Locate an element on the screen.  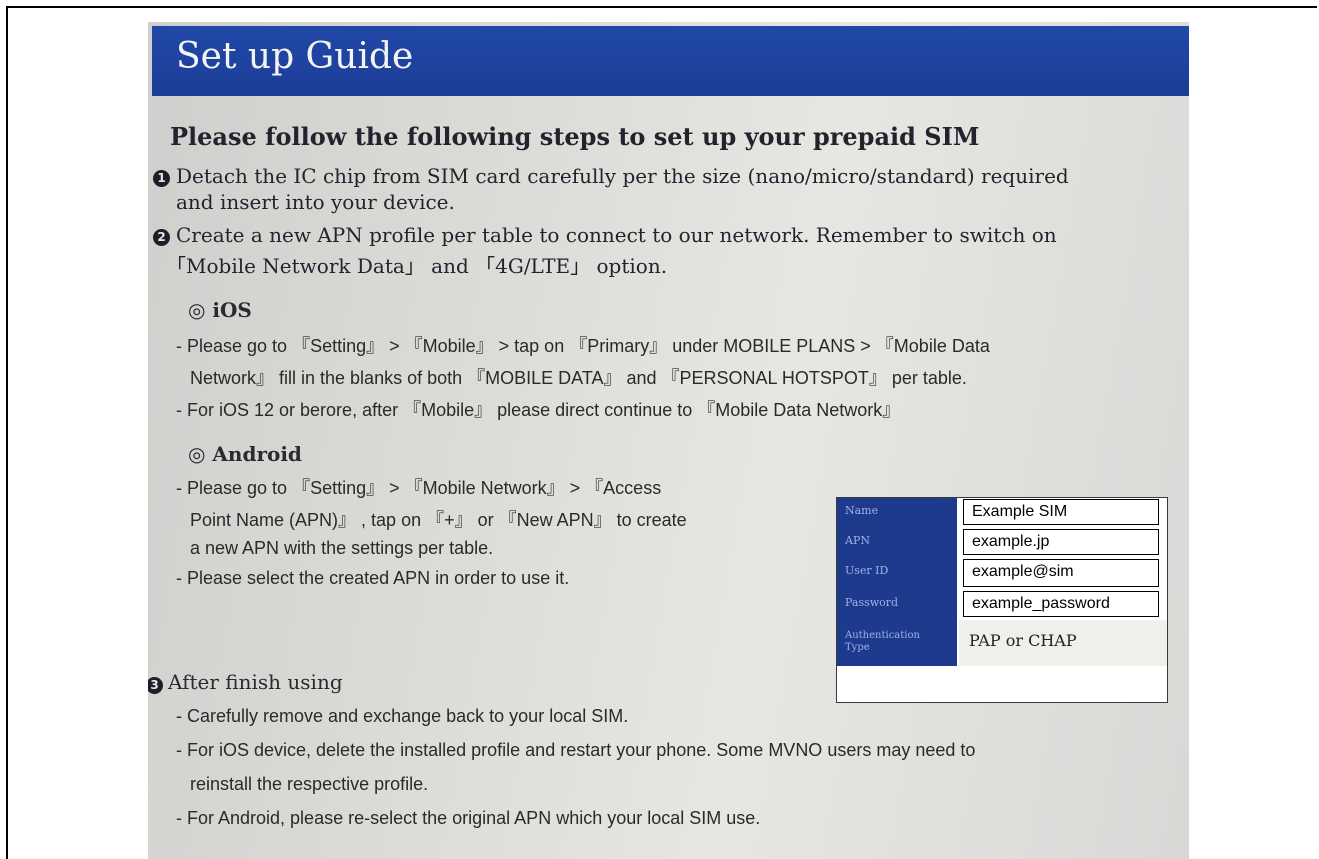
ios-section-title: ◎ iOS is located at coordinates (220, 310).